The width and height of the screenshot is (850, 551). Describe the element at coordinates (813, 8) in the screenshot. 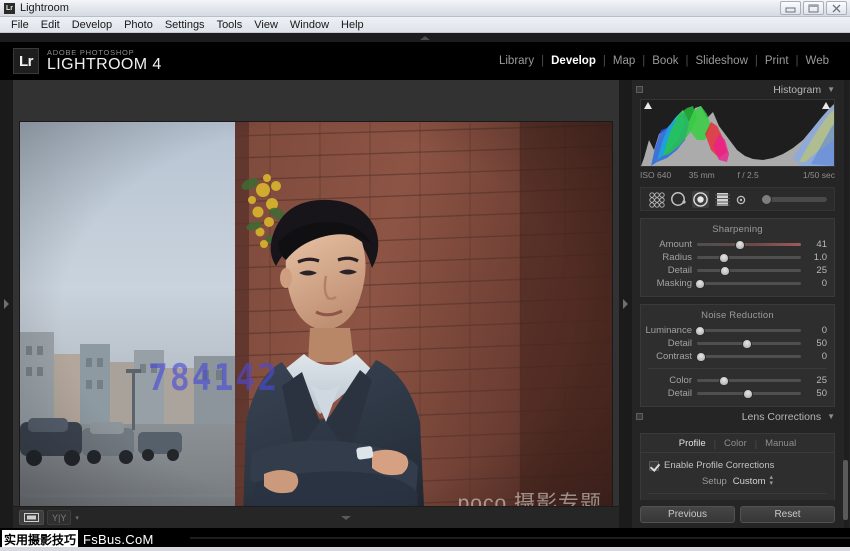

I see `maximize-button` at that location.